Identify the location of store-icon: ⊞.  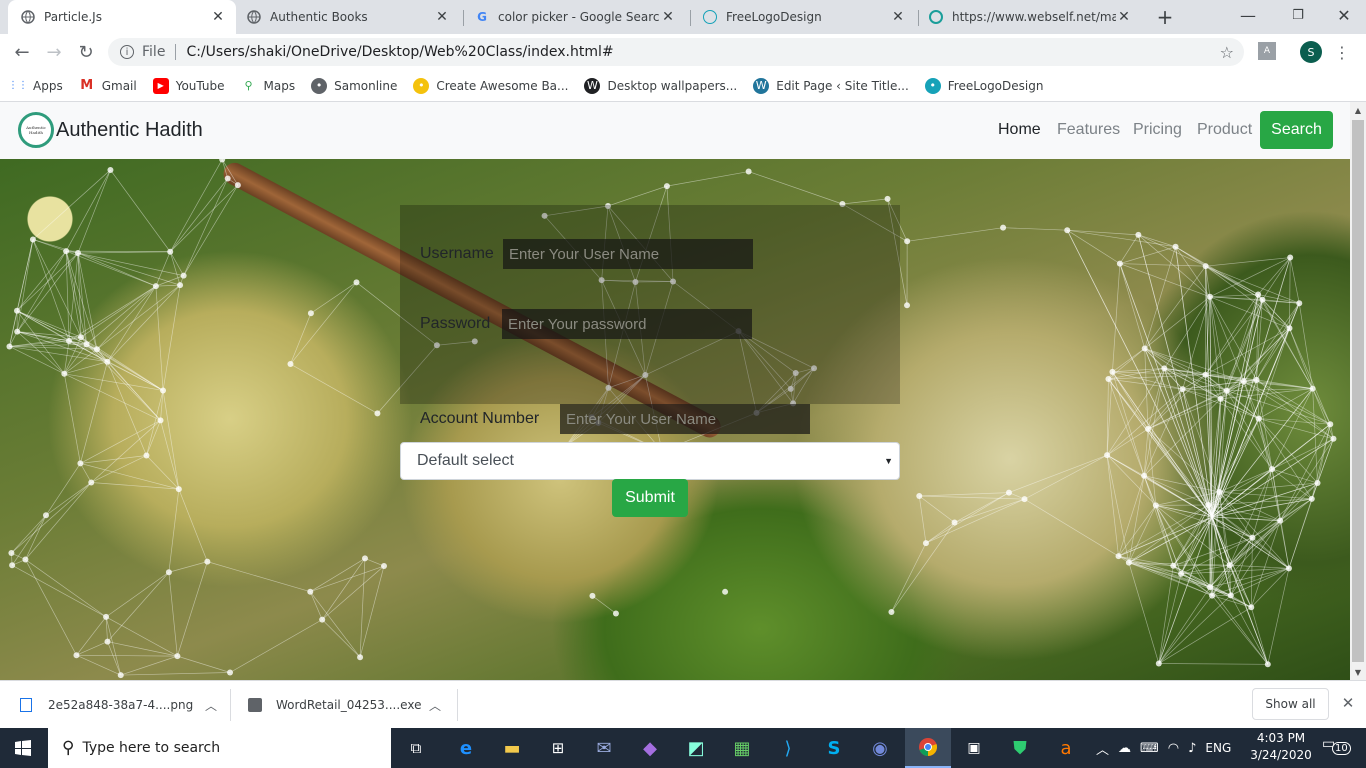
(558, 748).